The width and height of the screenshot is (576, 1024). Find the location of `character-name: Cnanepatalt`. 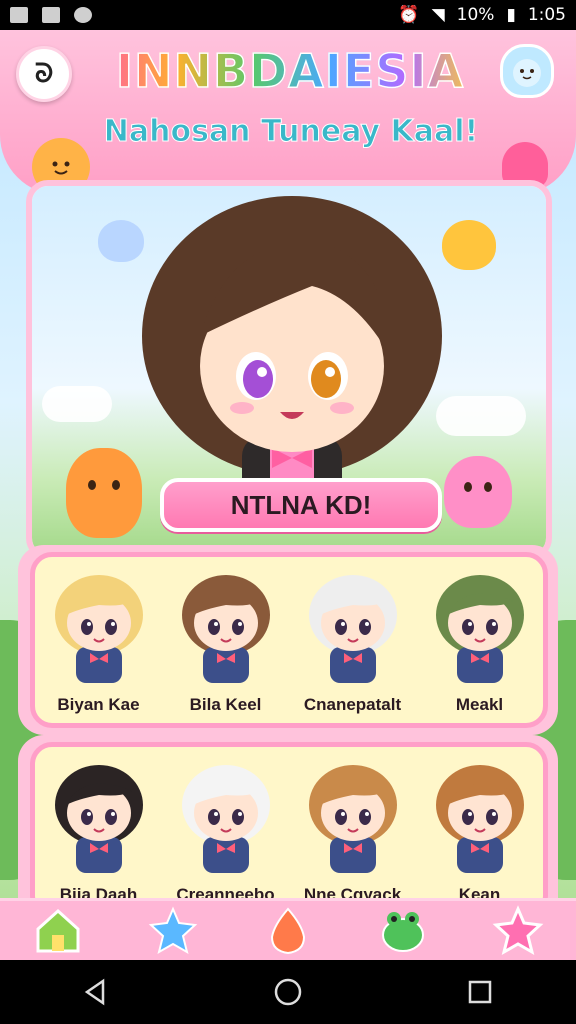

character-name: Cnanepatalt is located at coordinates (352, 704).